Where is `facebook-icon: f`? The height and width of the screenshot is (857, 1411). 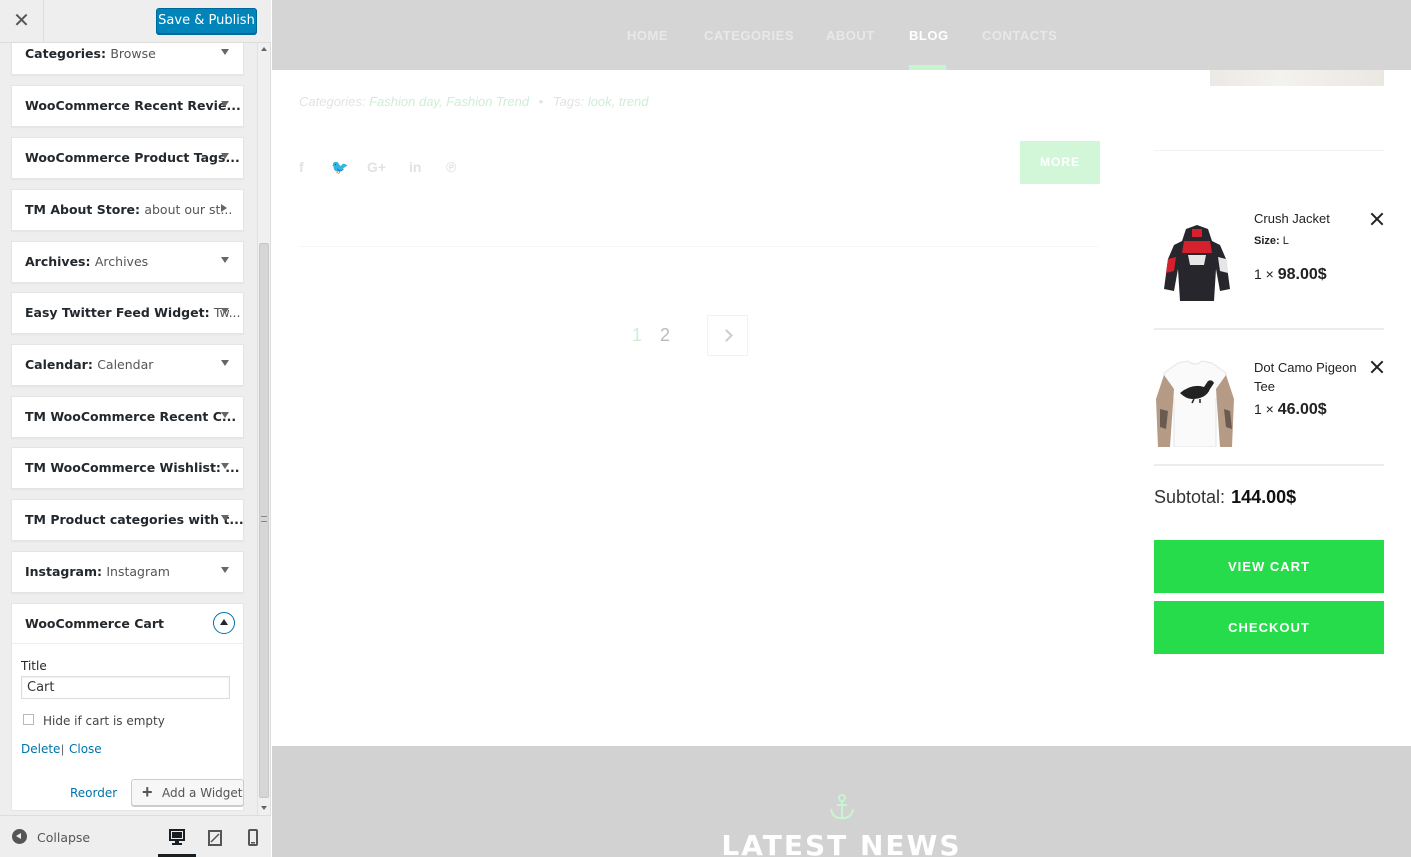 facebook-icon: f is located at coordinates (301, 167).